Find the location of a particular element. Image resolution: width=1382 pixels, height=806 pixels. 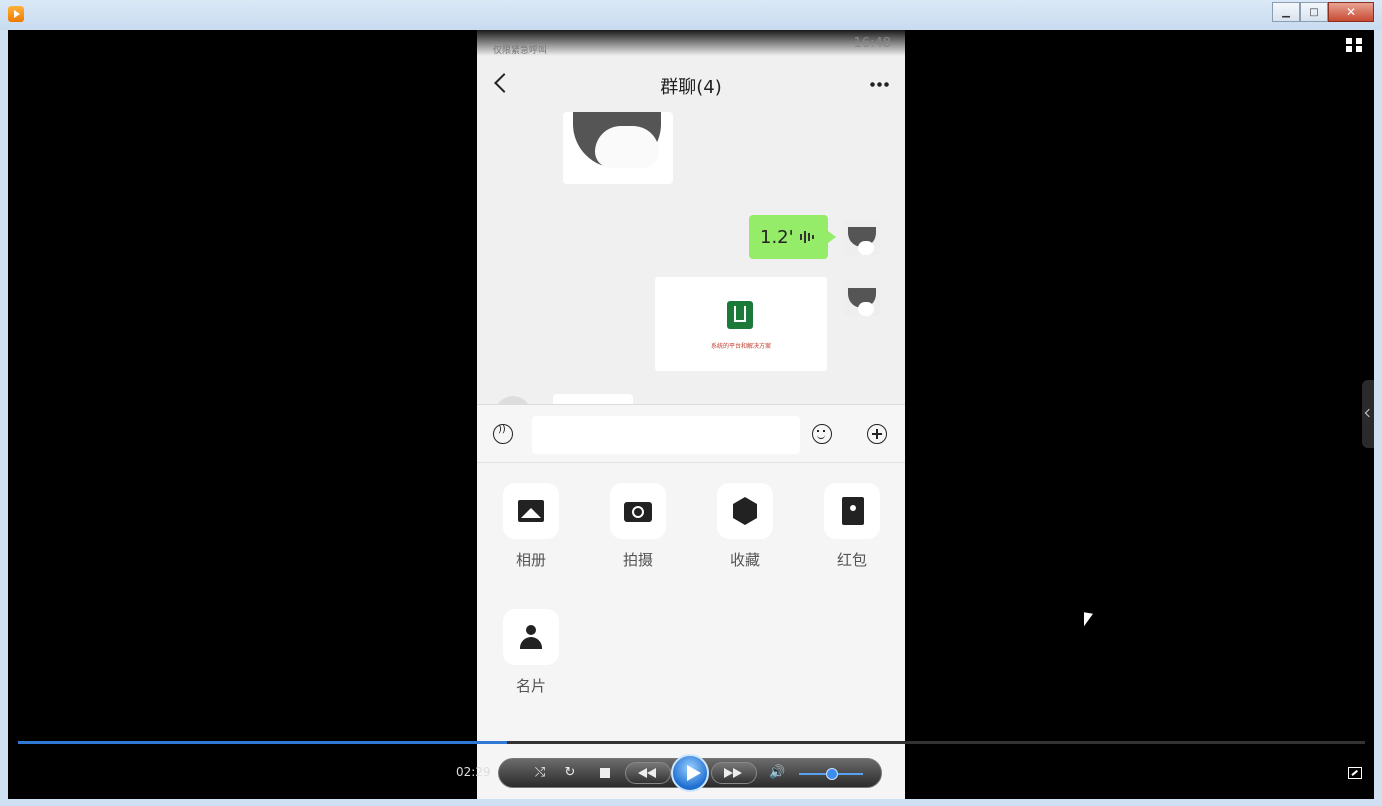

tool-favorites: 收藏 is located at coordinates (745, 526).